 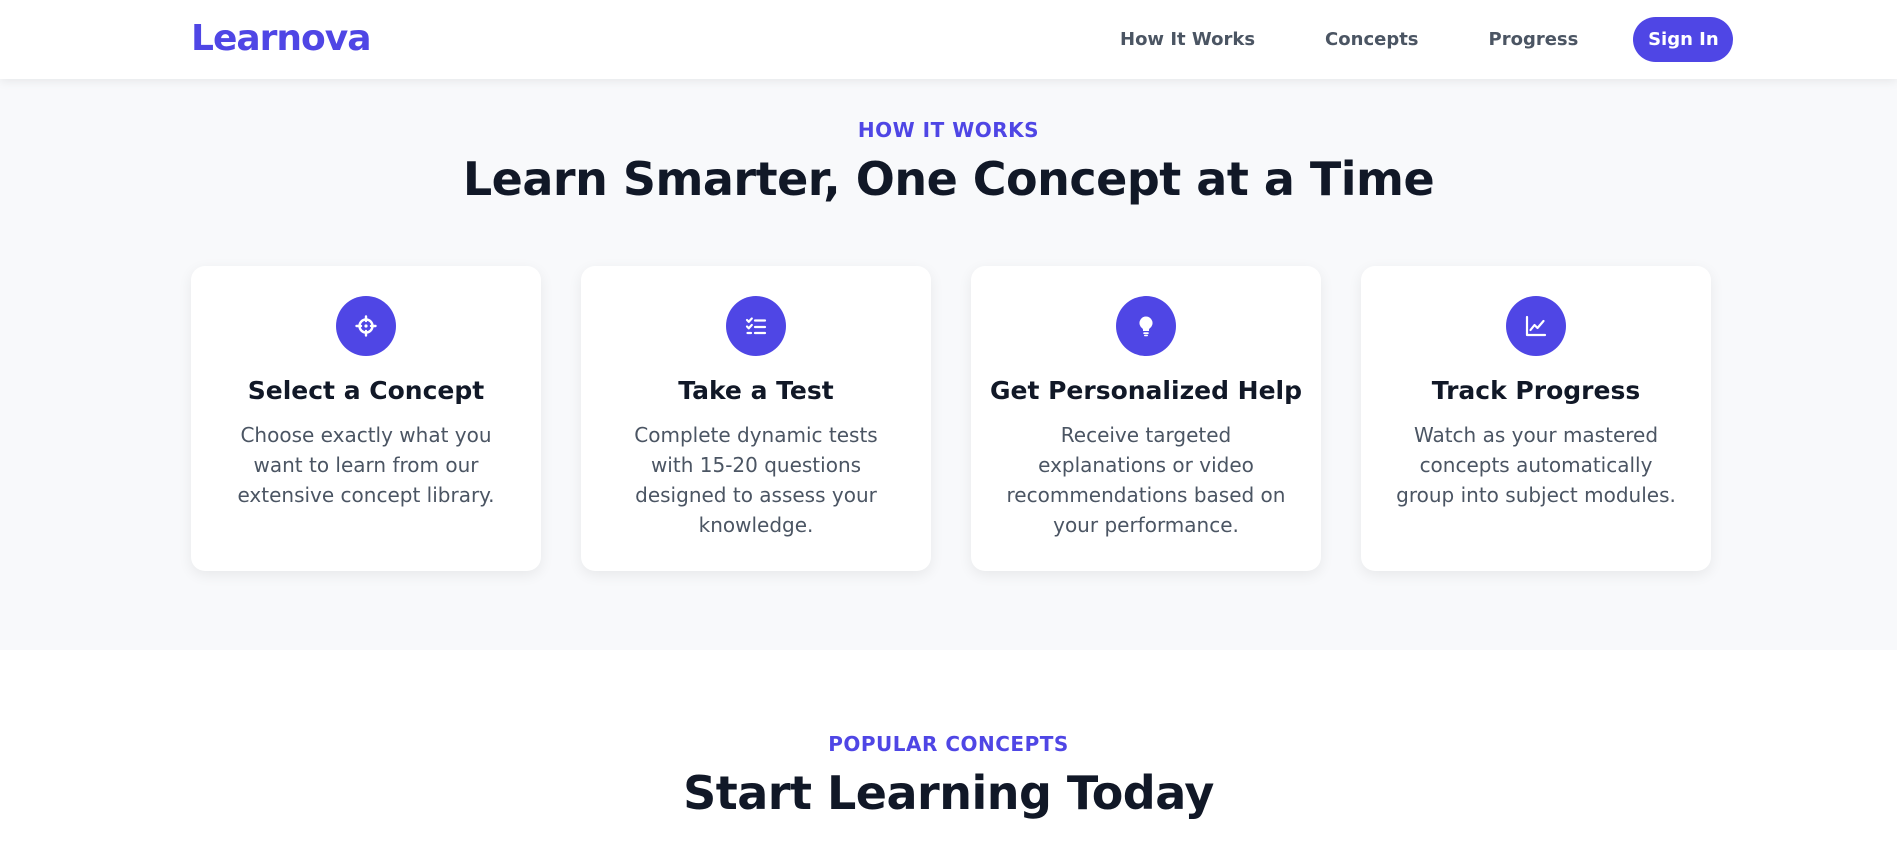 I want to click on checklist-icon, so click(x=756, y=326).